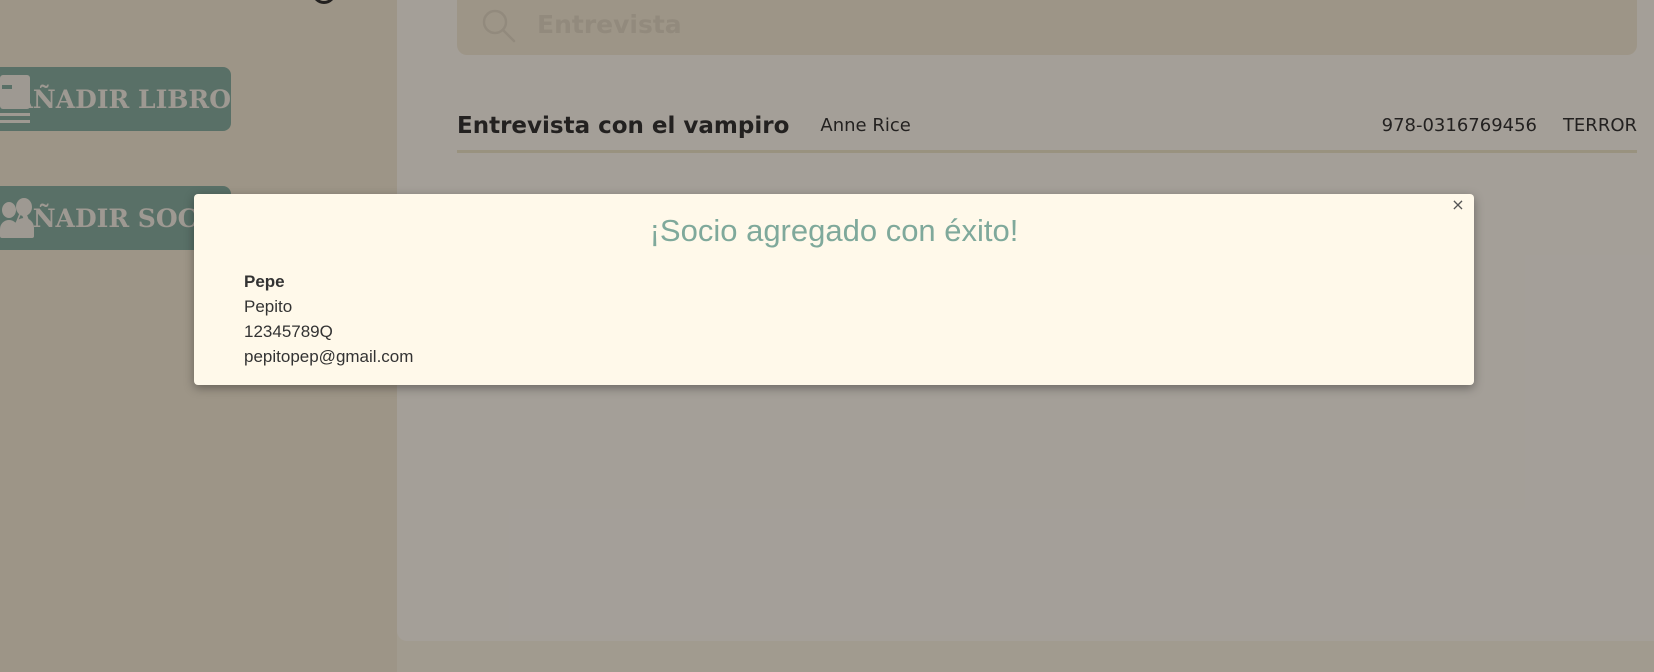 The width and height of the screenshot is (1654, 672). What do you see at coordinates (329, 356) in the screenshot?
I see `member-email: pepitopep@gmail.com` at bounding box center [329, 356].